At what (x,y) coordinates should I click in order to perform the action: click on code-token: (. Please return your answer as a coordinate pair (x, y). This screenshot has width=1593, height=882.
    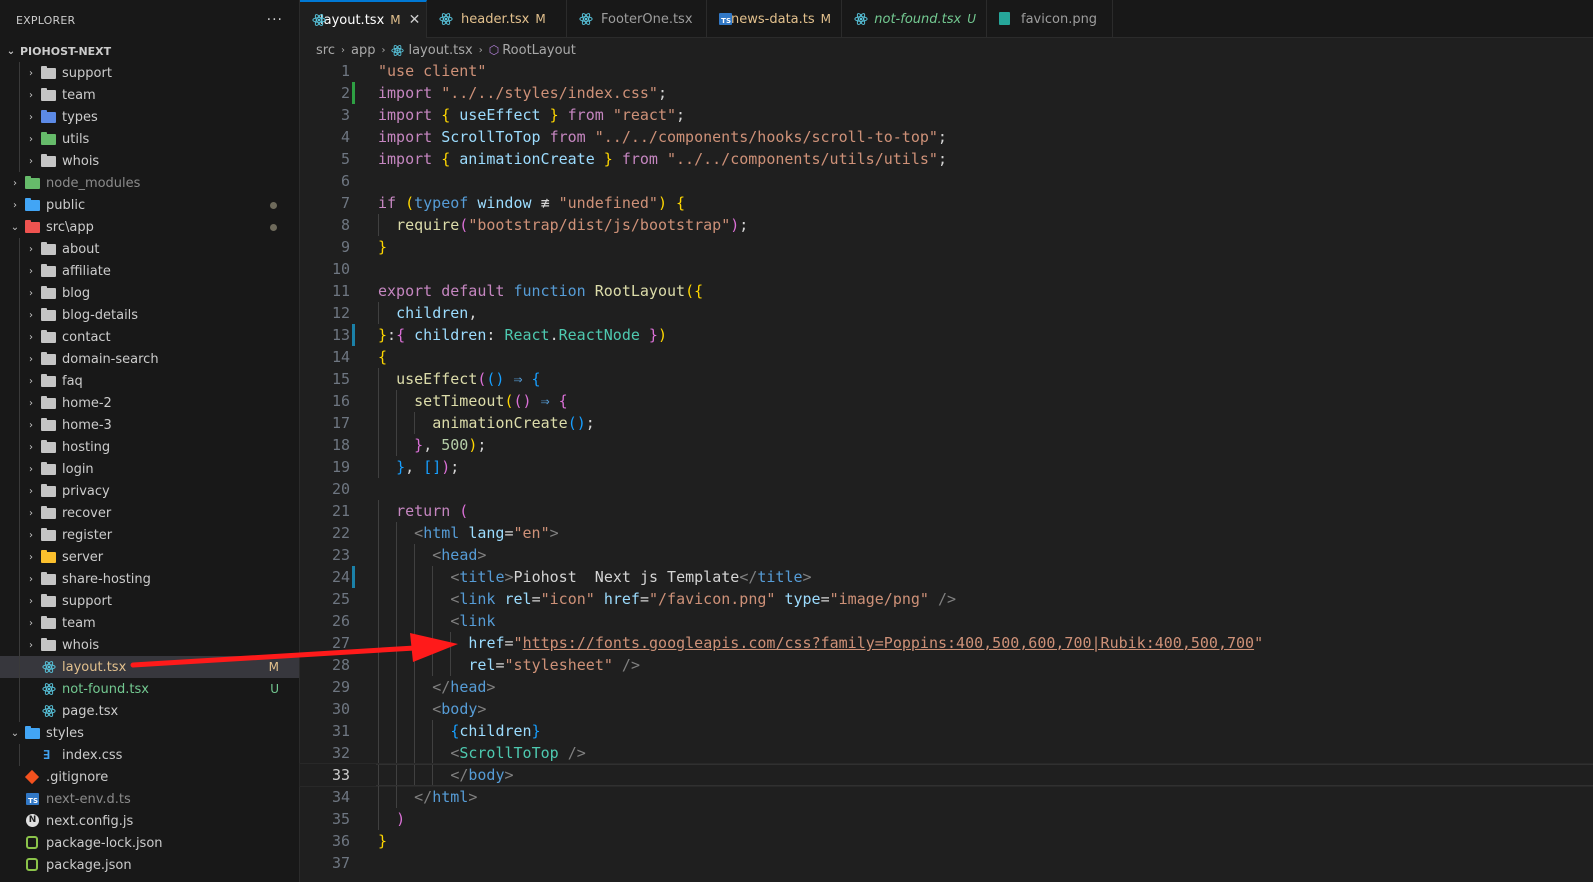
    Looking at the image, I should click on (464, 225).